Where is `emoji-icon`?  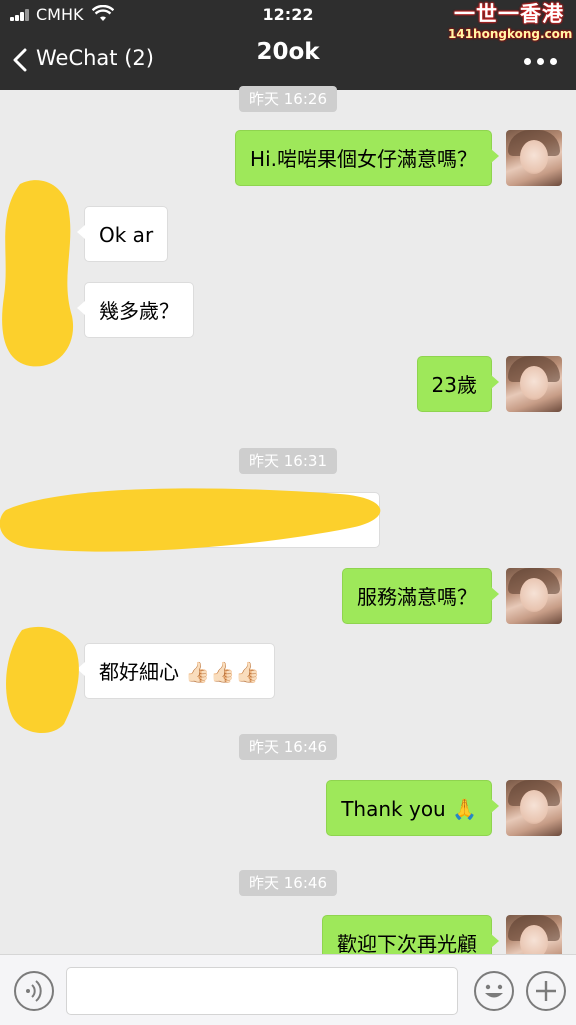
emoji-icon is located at coordinates (494, 991).